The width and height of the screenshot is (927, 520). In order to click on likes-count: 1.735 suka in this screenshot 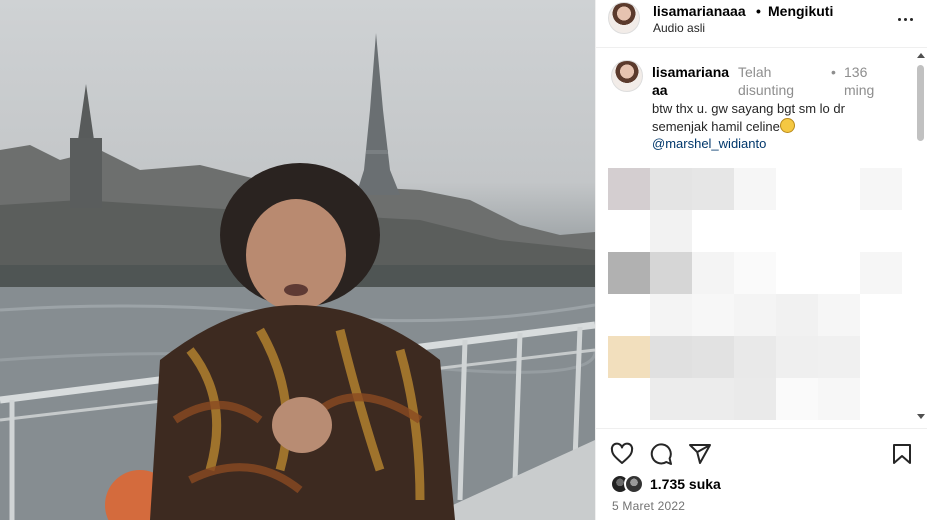, I will do `click(685, 484)`.